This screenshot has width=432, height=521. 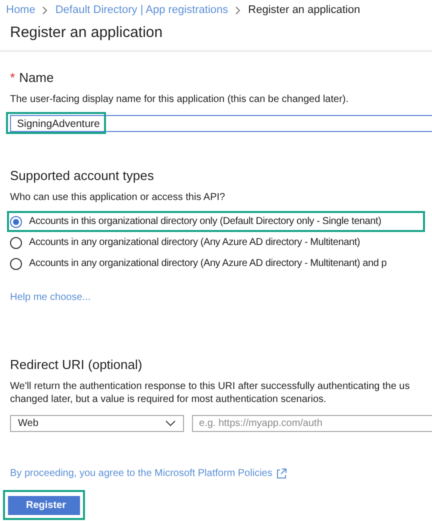 What do you see at coordinates (210, 393) in the screenshot?
I see `field-description: We'll return the authentication response to this URI after successfully authenticating the us changed later, but a value is required for most authentication scenarios.` at bounding box center [210, 393].